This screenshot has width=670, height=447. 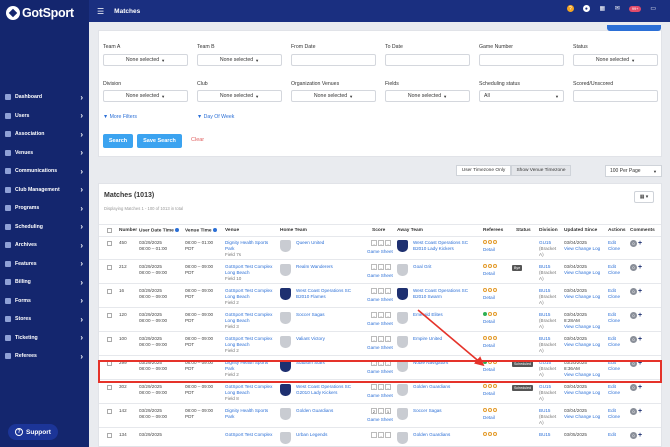 What do you see at coordinates (109, 230) in the screenshot?
I see `select-all-checkbox` at bounding box center [109, 230].